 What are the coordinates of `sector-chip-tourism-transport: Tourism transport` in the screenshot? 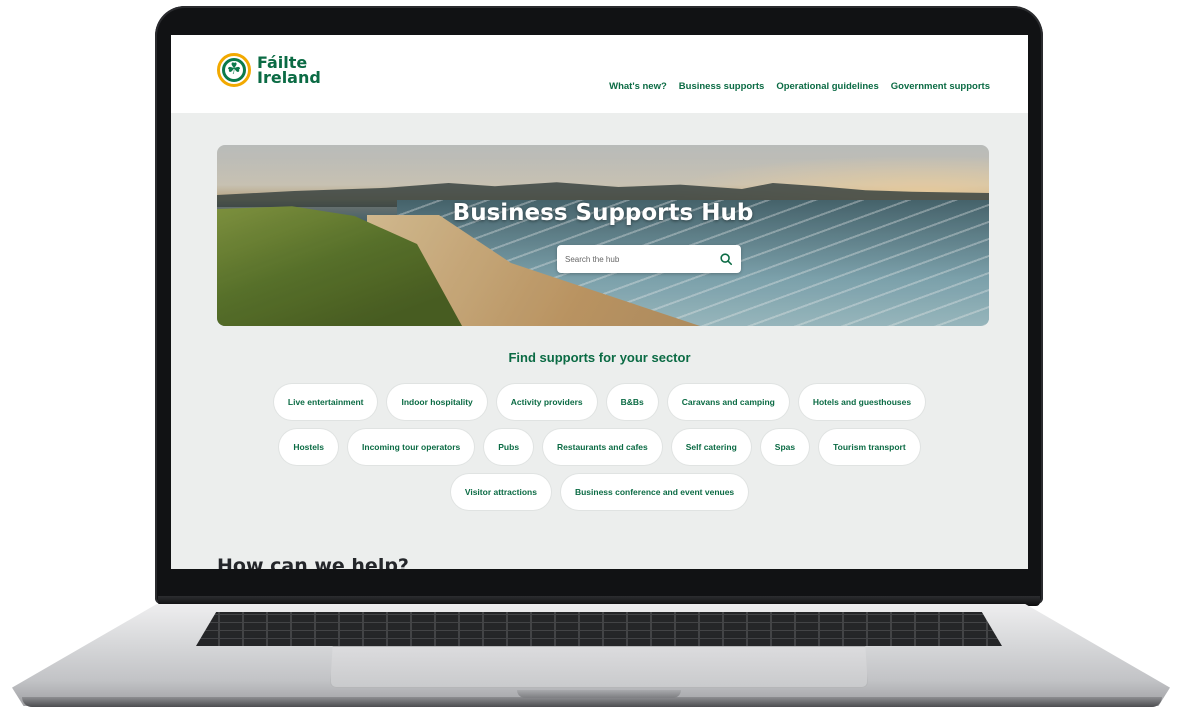 It's located at (869, 447).